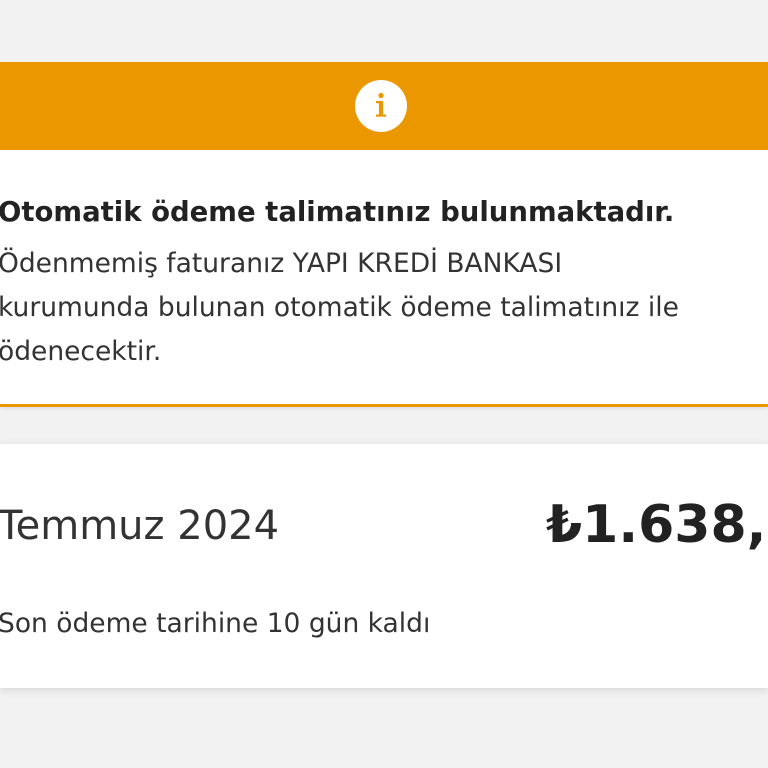  Describe the element at coordinates (384, 749) in the screenshot. I see `bottom-background` at that location.